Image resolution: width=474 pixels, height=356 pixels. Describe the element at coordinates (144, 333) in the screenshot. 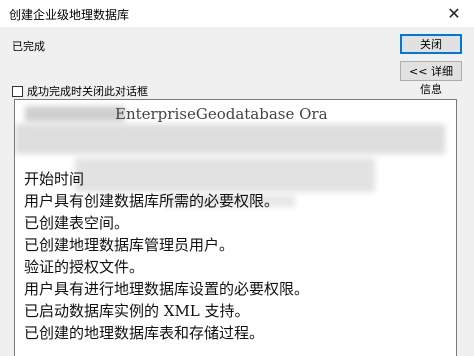

I see `log-line: 已创建的地理数据库表和存储过程。` at that location.